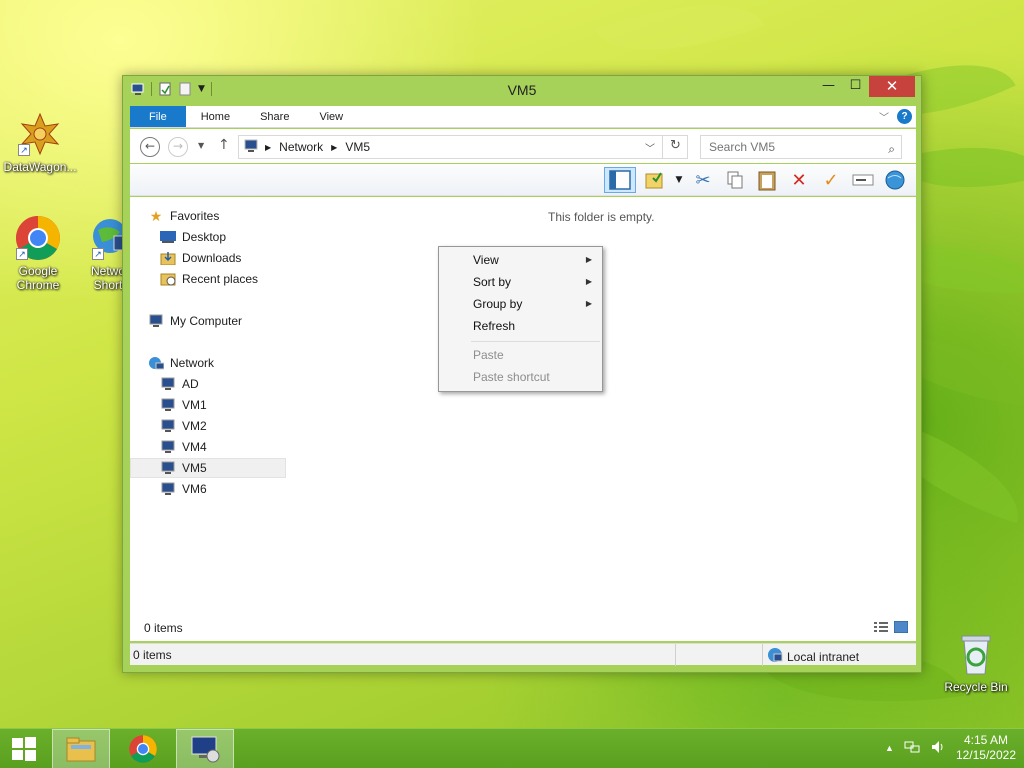 This screenshot has height=768, width=1024. Describe the element at coordinates (976, 662) in the screenshot. I see `desktop-icon-recycle-bin: Recycle Bin` at that location.